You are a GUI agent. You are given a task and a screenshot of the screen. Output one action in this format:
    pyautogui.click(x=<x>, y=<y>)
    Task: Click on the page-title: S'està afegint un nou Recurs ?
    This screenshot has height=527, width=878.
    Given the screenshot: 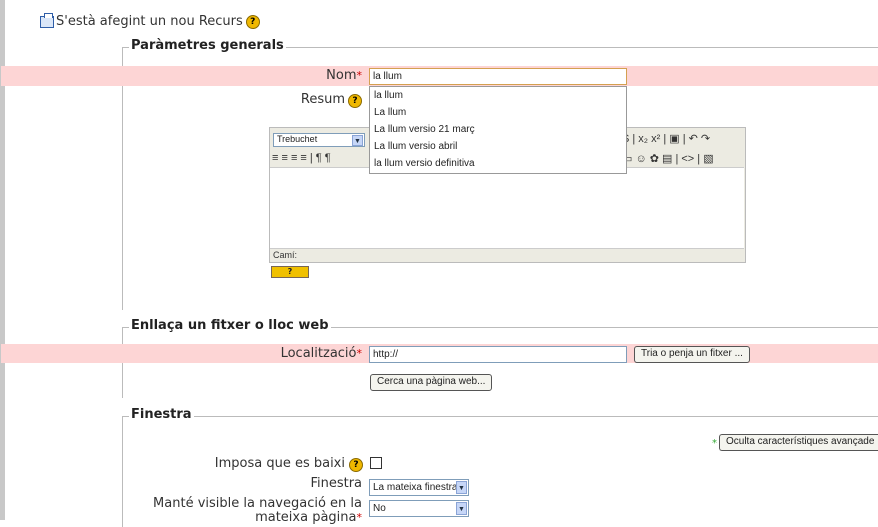 What is the action you would take?
    pyautogui.click(x=150, y=20)
    